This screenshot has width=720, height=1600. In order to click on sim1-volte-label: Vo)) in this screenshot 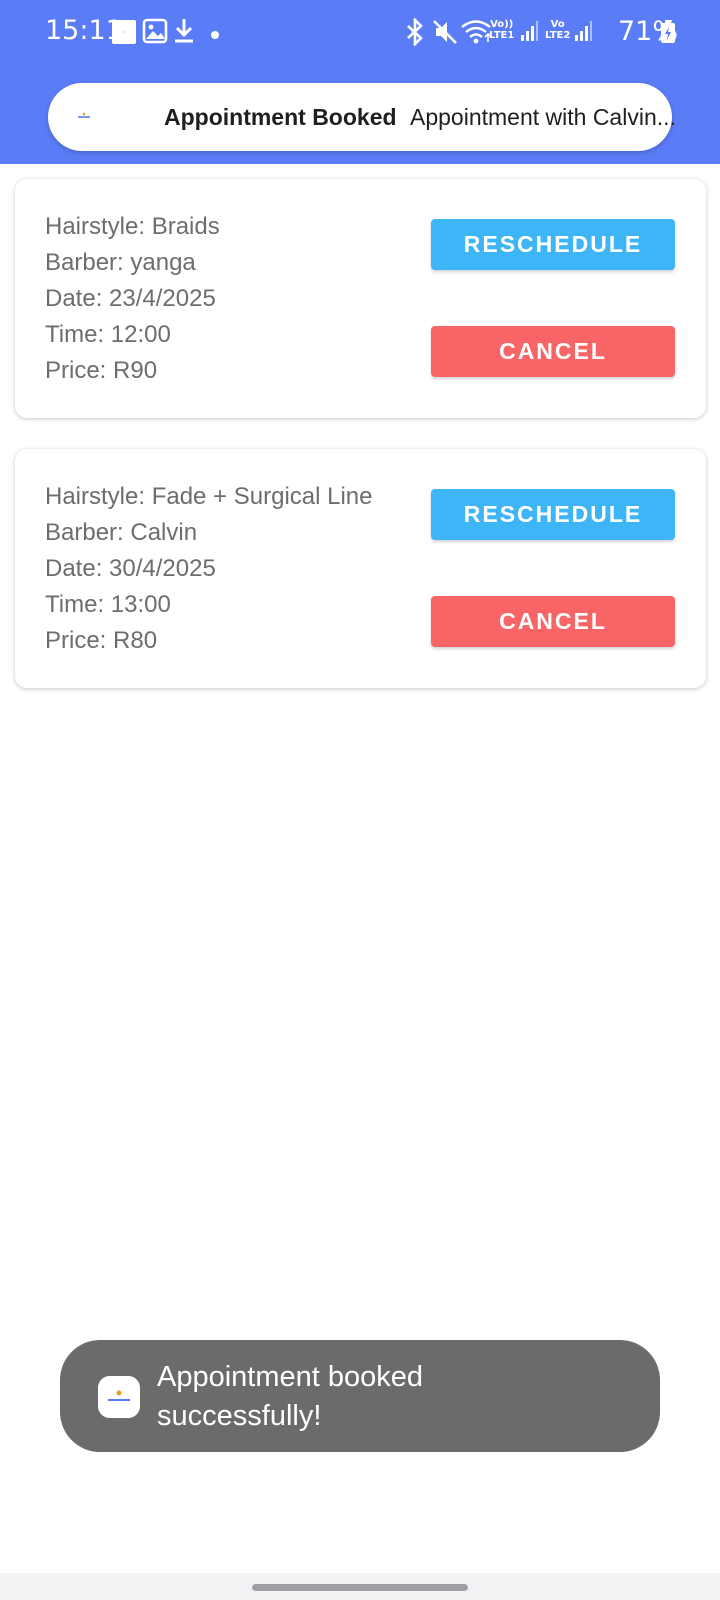, I will do `click(502, 24)`.